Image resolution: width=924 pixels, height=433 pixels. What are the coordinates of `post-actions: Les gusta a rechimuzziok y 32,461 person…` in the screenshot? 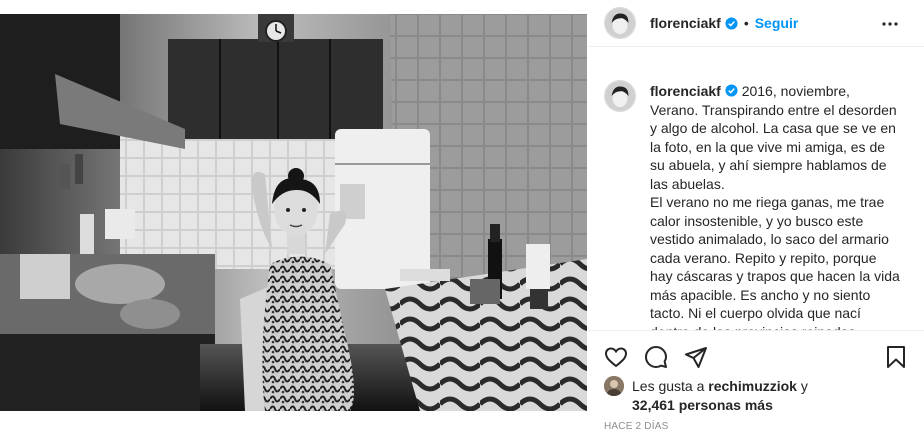 It's located at (756, 381).